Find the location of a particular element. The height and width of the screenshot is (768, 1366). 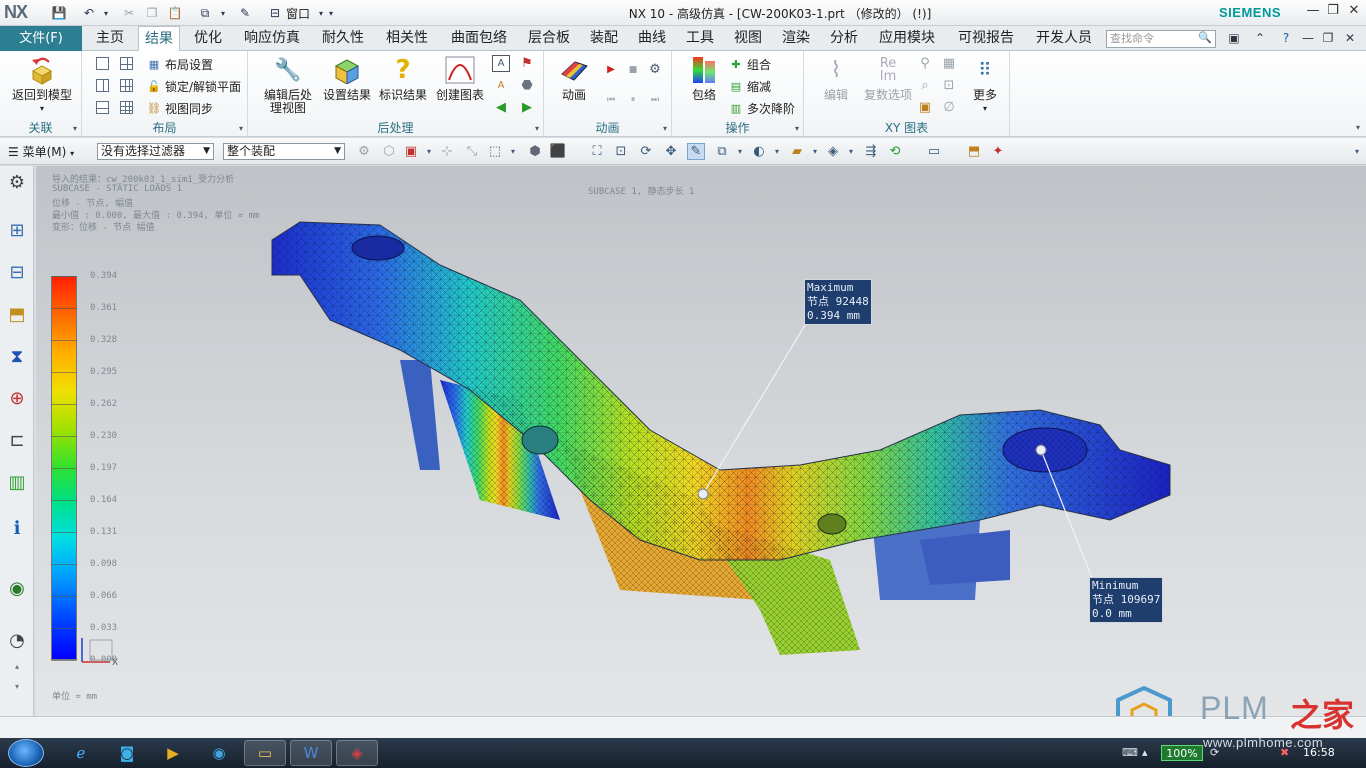

model-icon: ⬣ is located at coordinates (527, 85).